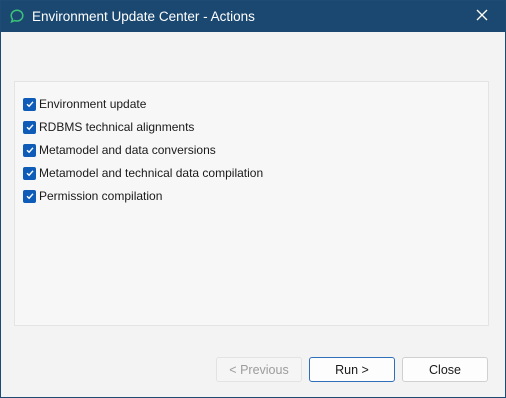 This screenshot has height=398, width=506. What do you see at coordinates (101, 196) in the screenshot?
I see `option-label: Permission compilation` at bounding box center [101, 196].